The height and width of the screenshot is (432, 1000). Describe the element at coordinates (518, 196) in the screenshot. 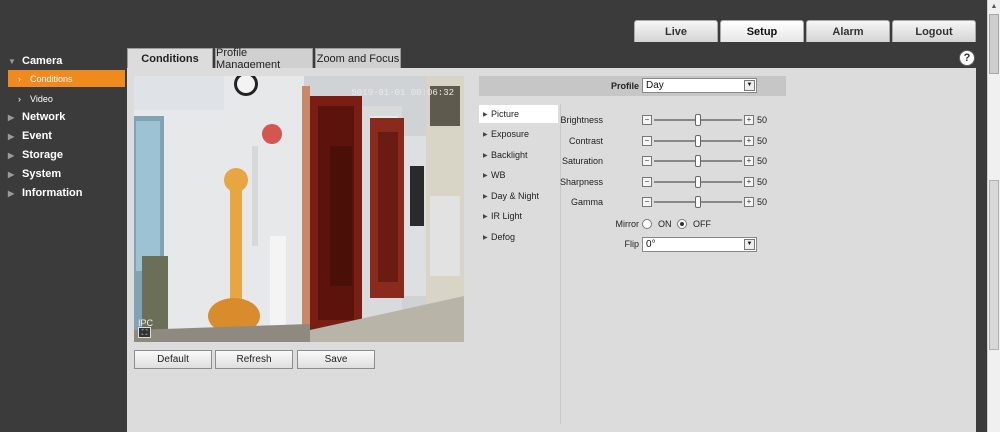

I see `menu-item-day-night: ▶ Day & Night` at that location.